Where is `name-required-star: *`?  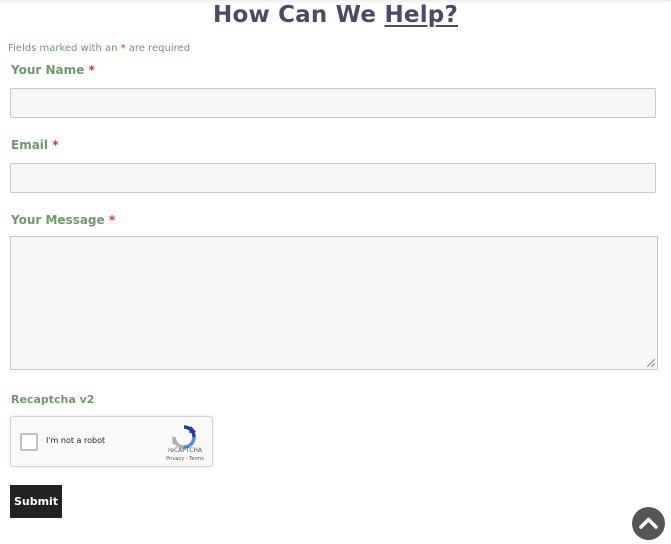 name-required-star: * is located at coordinates (91, 70).